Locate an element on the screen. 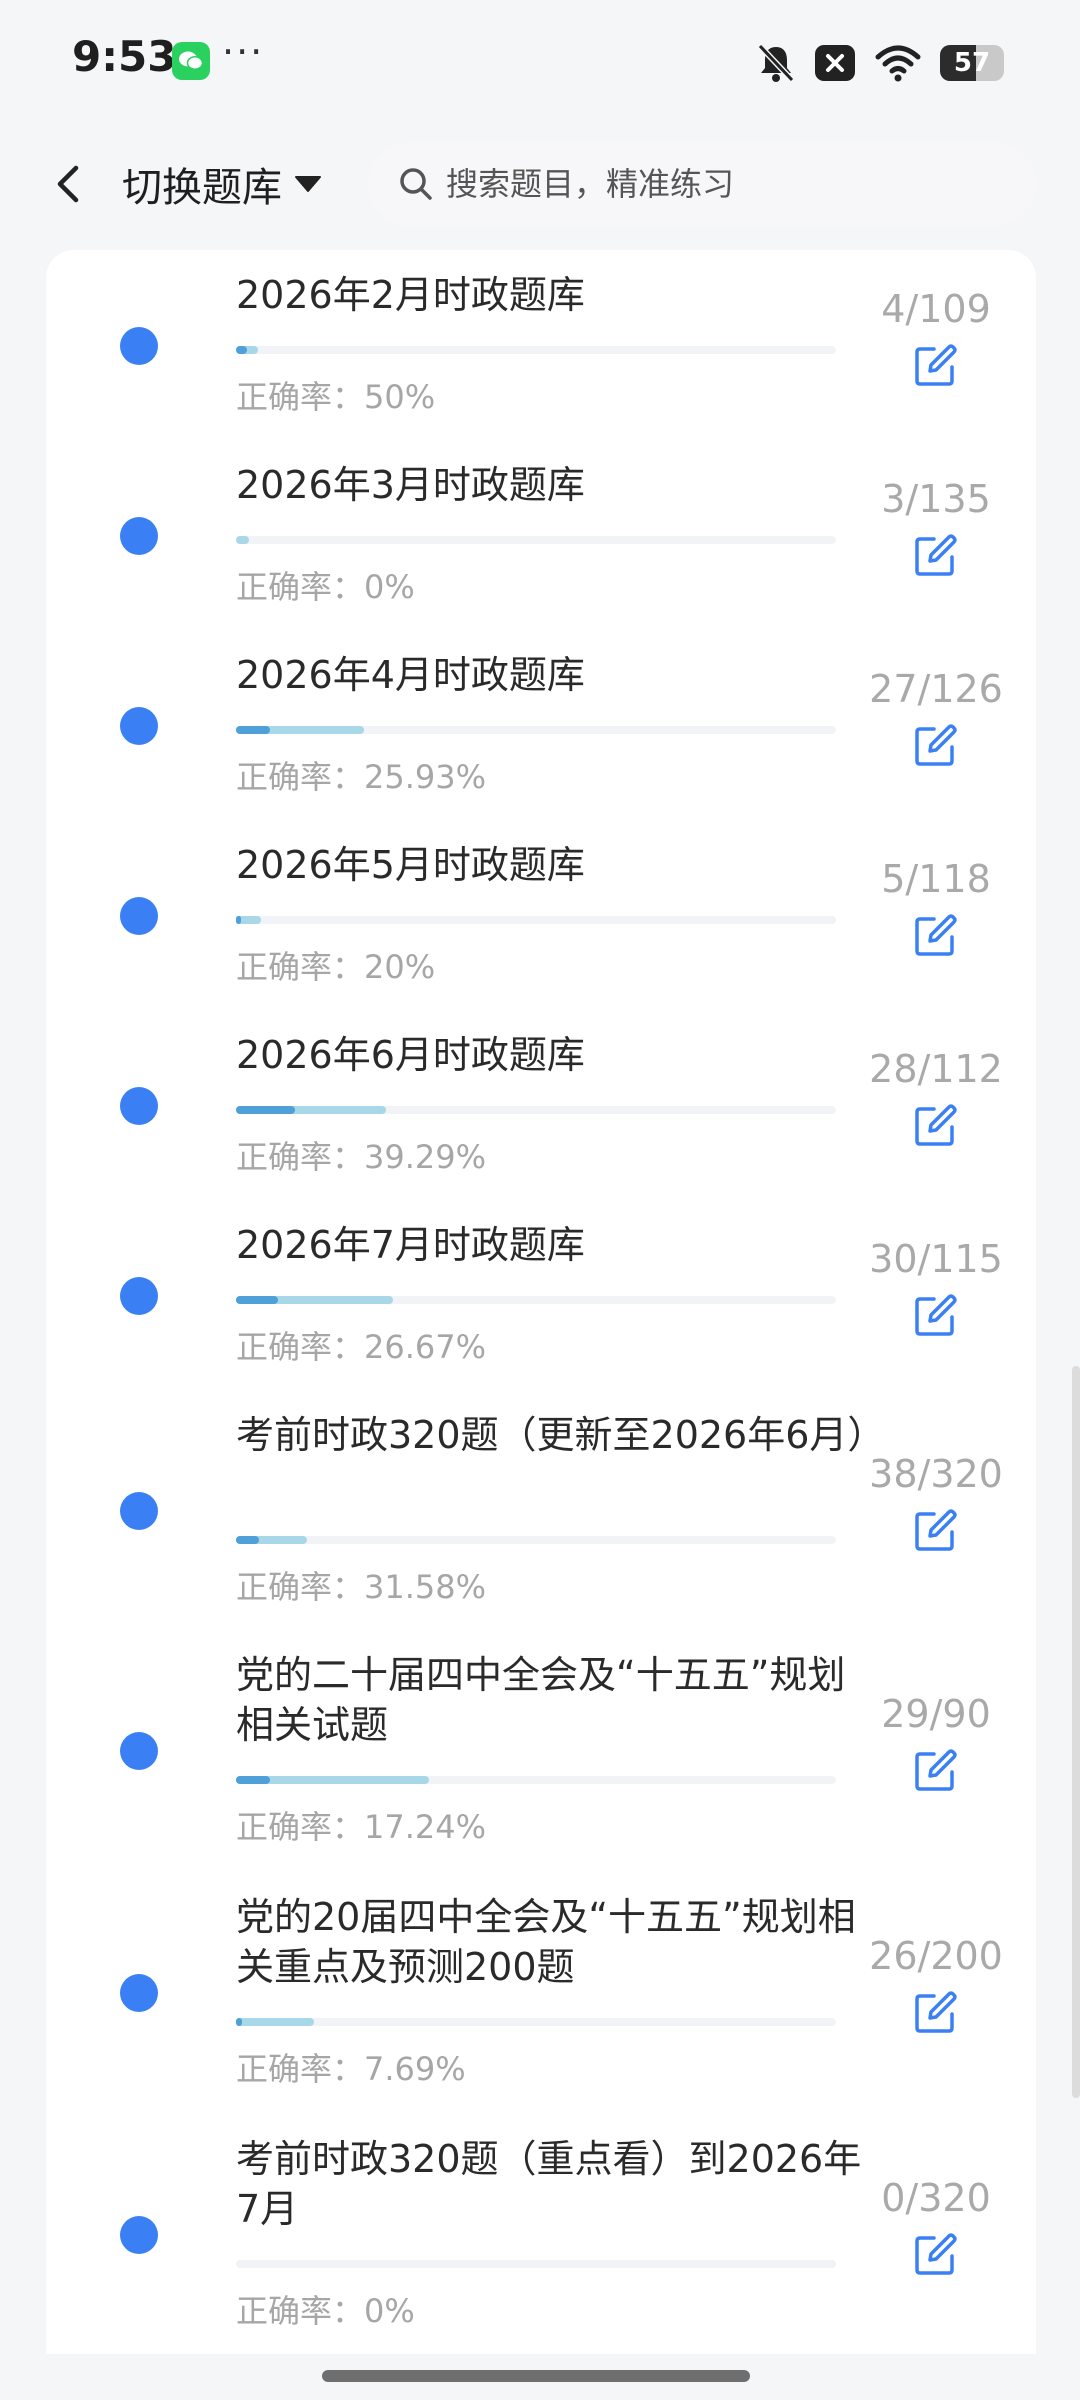 Image resolution: width=1080 pixels, height=2400 pixels. progress-count: 3/135 is located at coordinates (936, 499).